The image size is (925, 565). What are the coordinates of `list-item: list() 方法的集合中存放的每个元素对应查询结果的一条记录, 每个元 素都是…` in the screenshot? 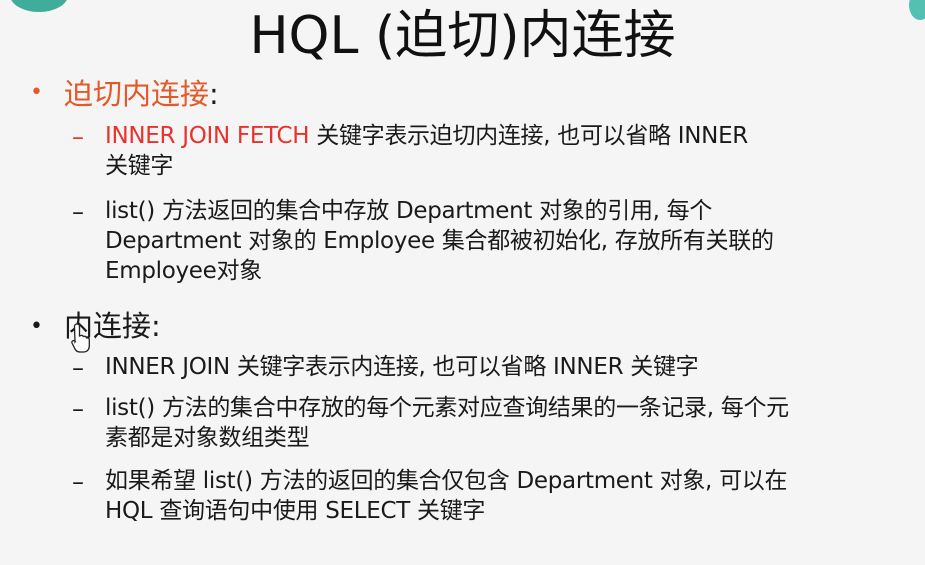 It's located at (447, 423).